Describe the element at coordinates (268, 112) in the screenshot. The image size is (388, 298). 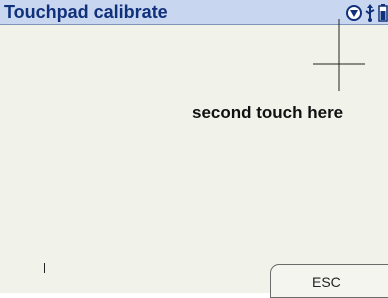
I see `calibration-instruction: second touch here` at that location.